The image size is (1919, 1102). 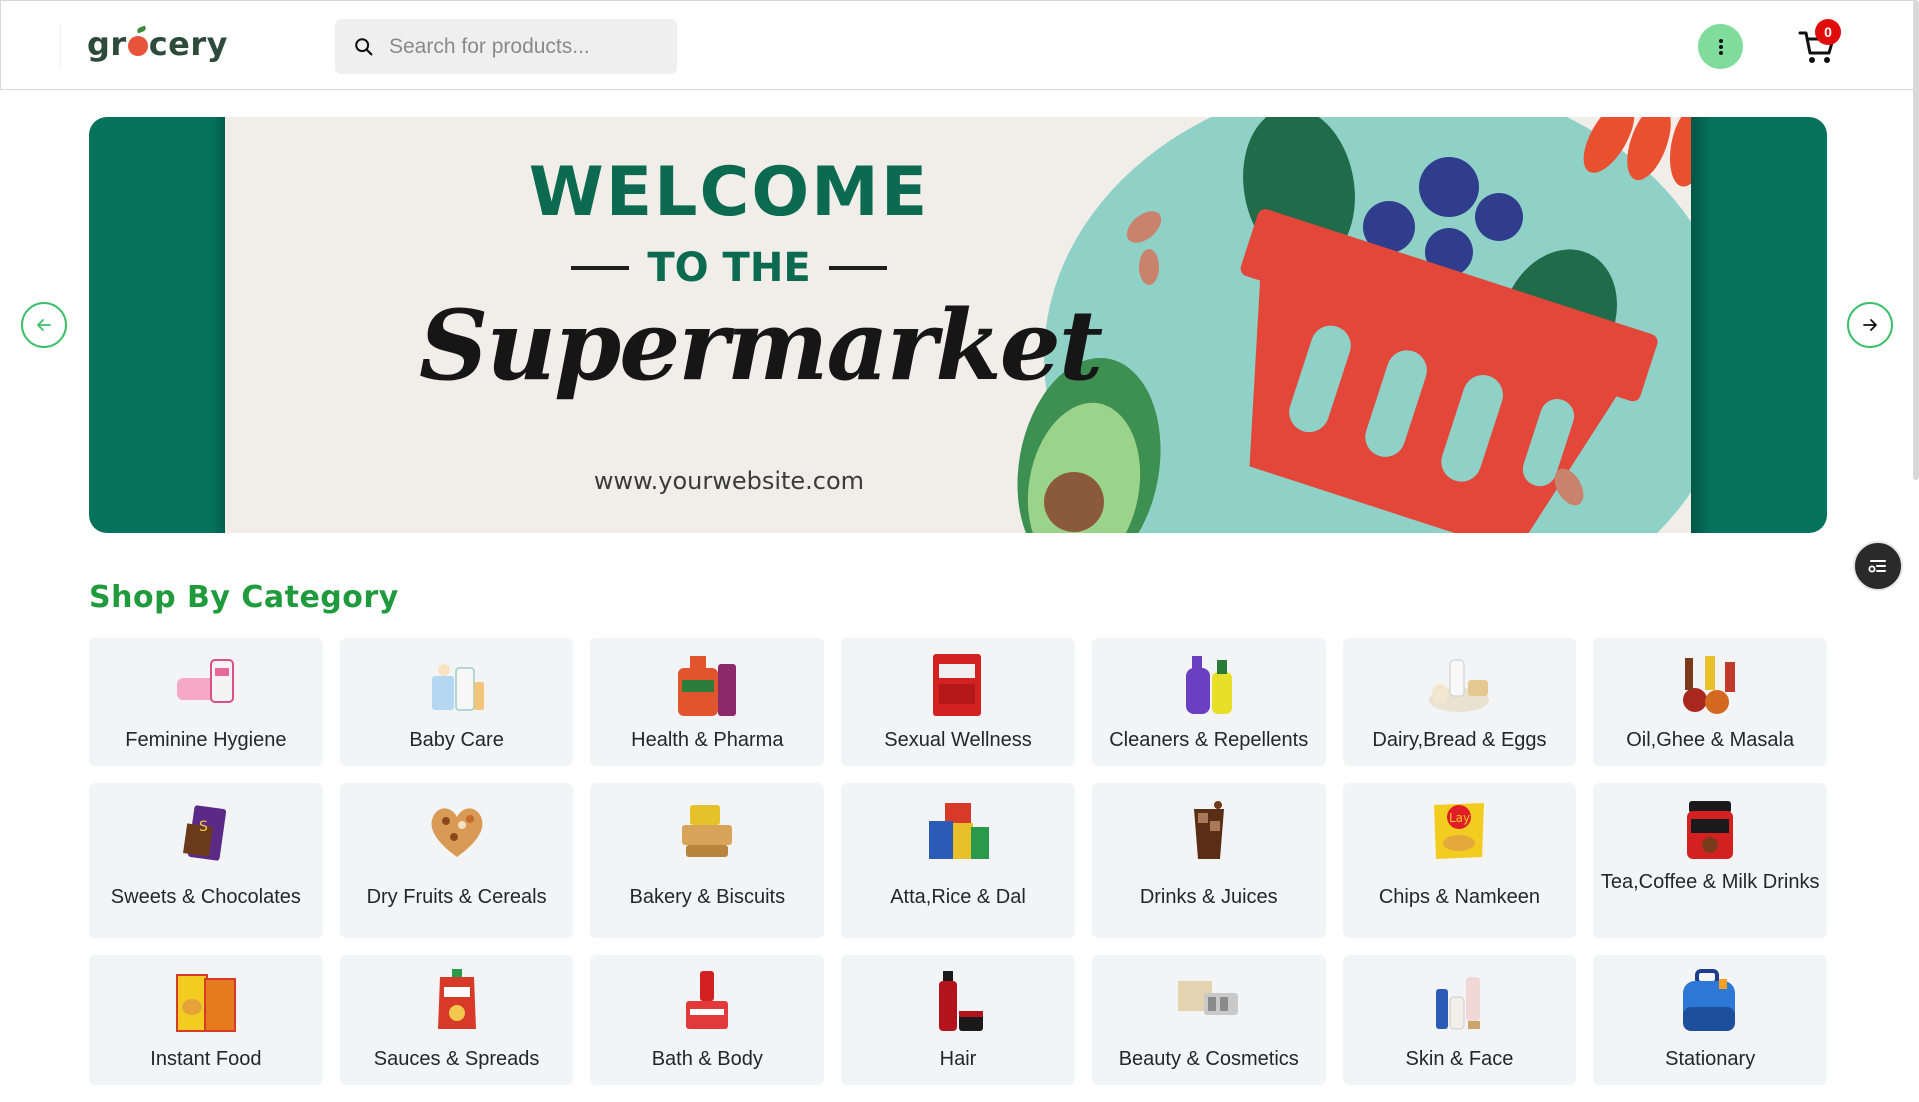 I want to click on category-label: Stationary, so click(x=1710, y=1059).